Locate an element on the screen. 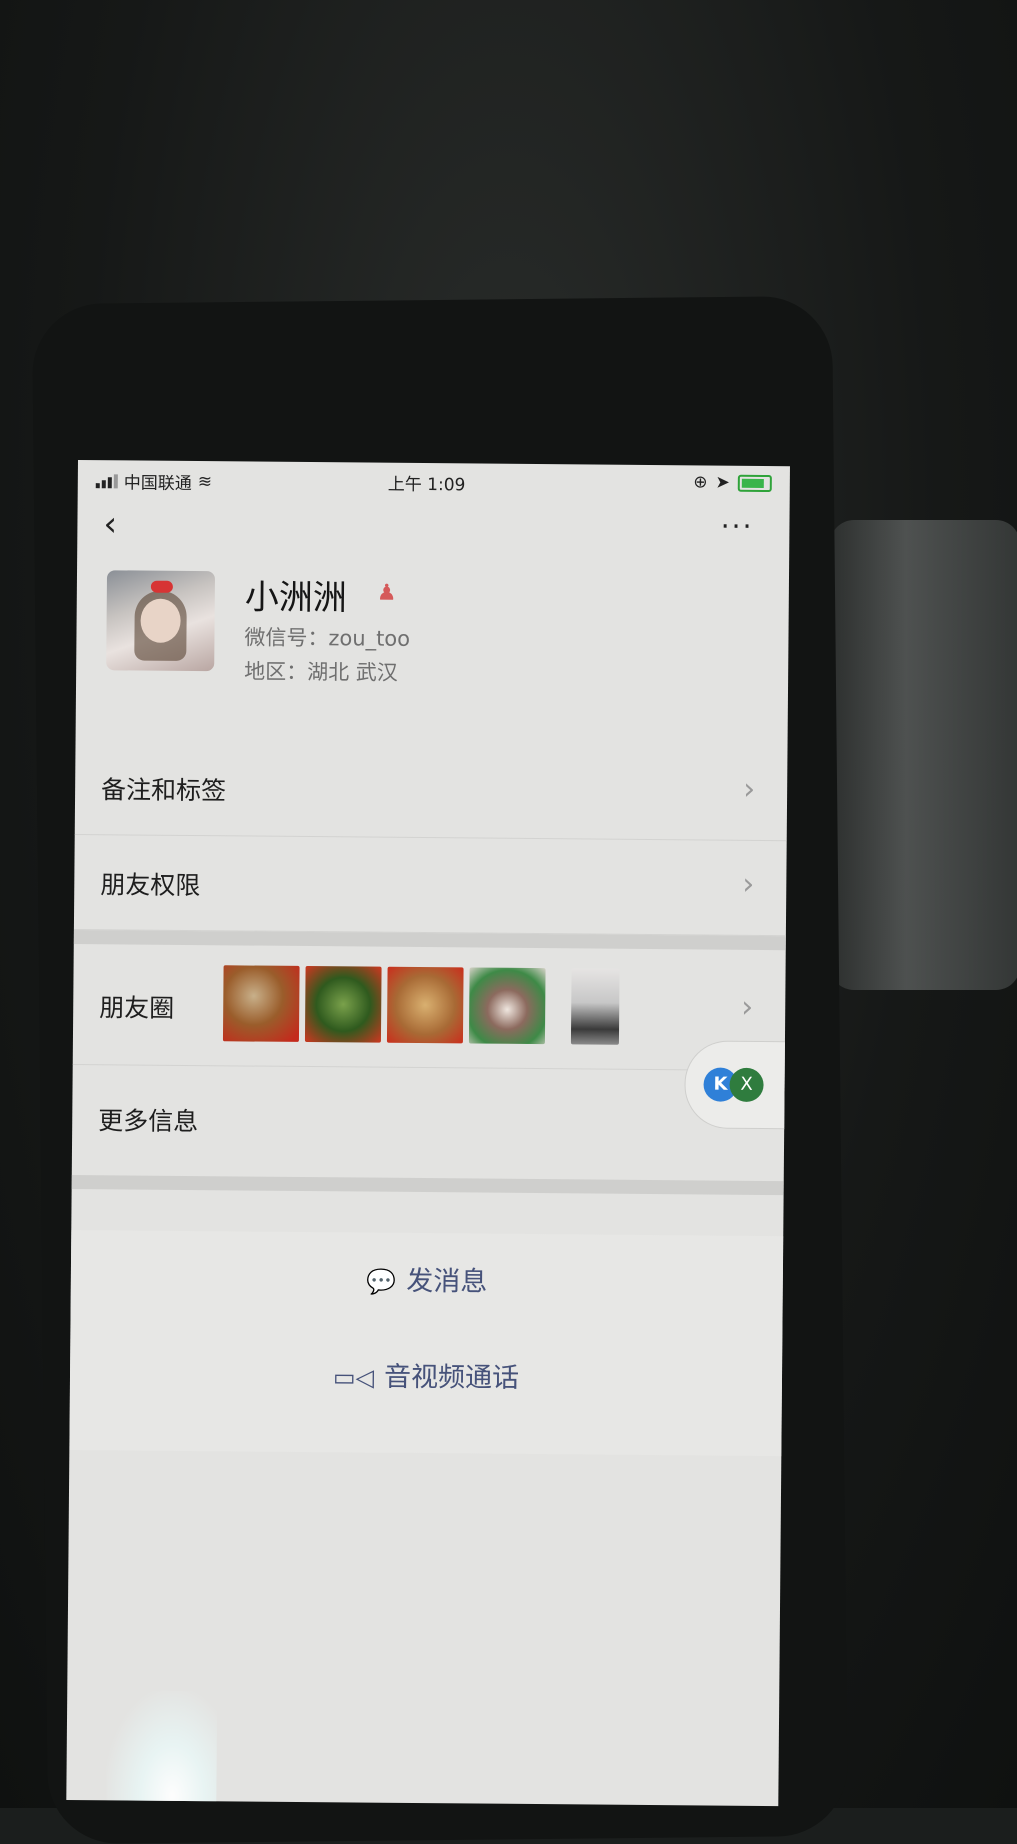  status-left: 中国联通 ≋ is located at coordinates (154, 481).